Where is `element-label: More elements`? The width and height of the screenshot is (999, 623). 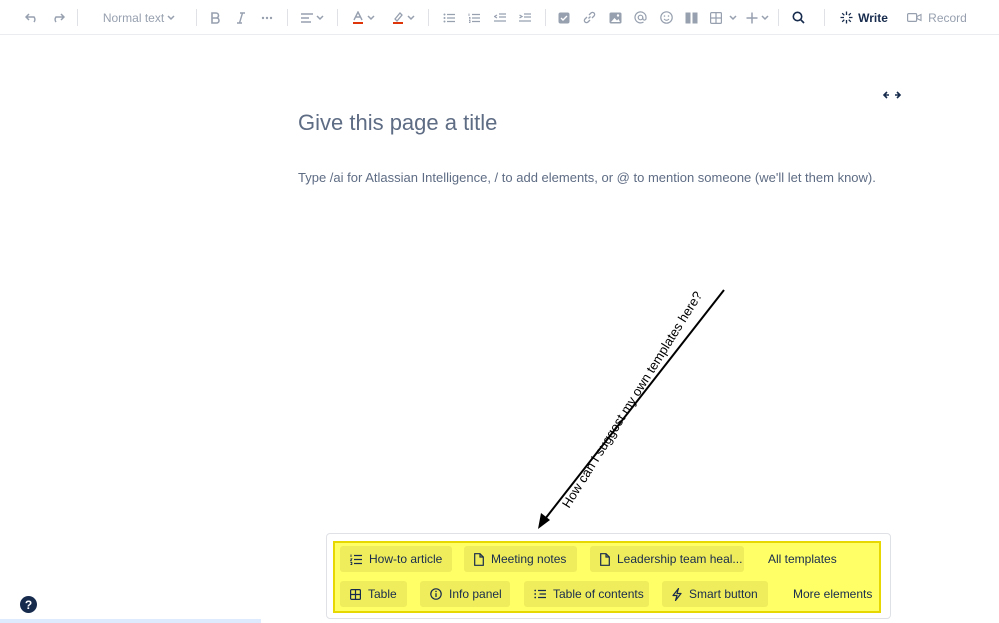
element-label: More elements is located at coordinates (833, 594).